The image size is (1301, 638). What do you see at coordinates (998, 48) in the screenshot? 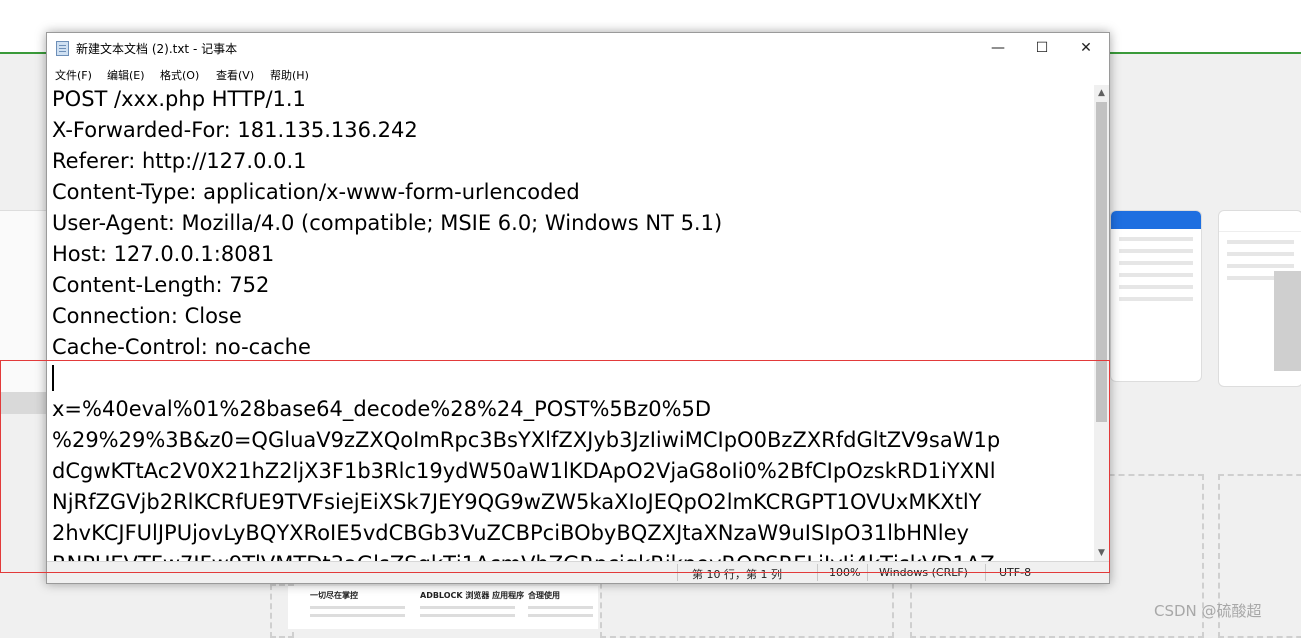
I see `minimize-button: —` at bounding box center [998, 48].